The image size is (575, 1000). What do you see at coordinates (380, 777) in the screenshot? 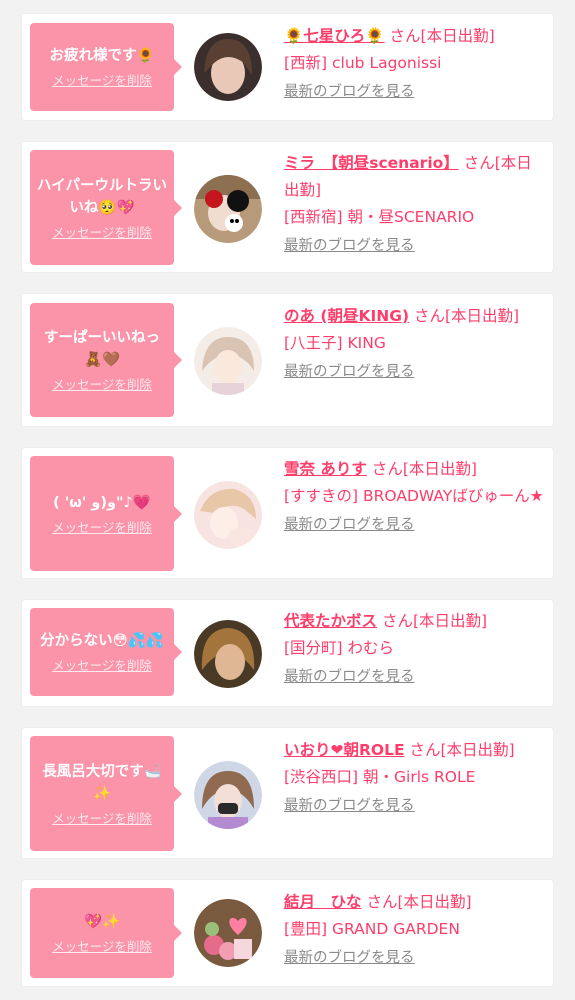
I see `shop-text: [渋谷西口] 朝・Girls ROLE` at bounding box center [380, 777].